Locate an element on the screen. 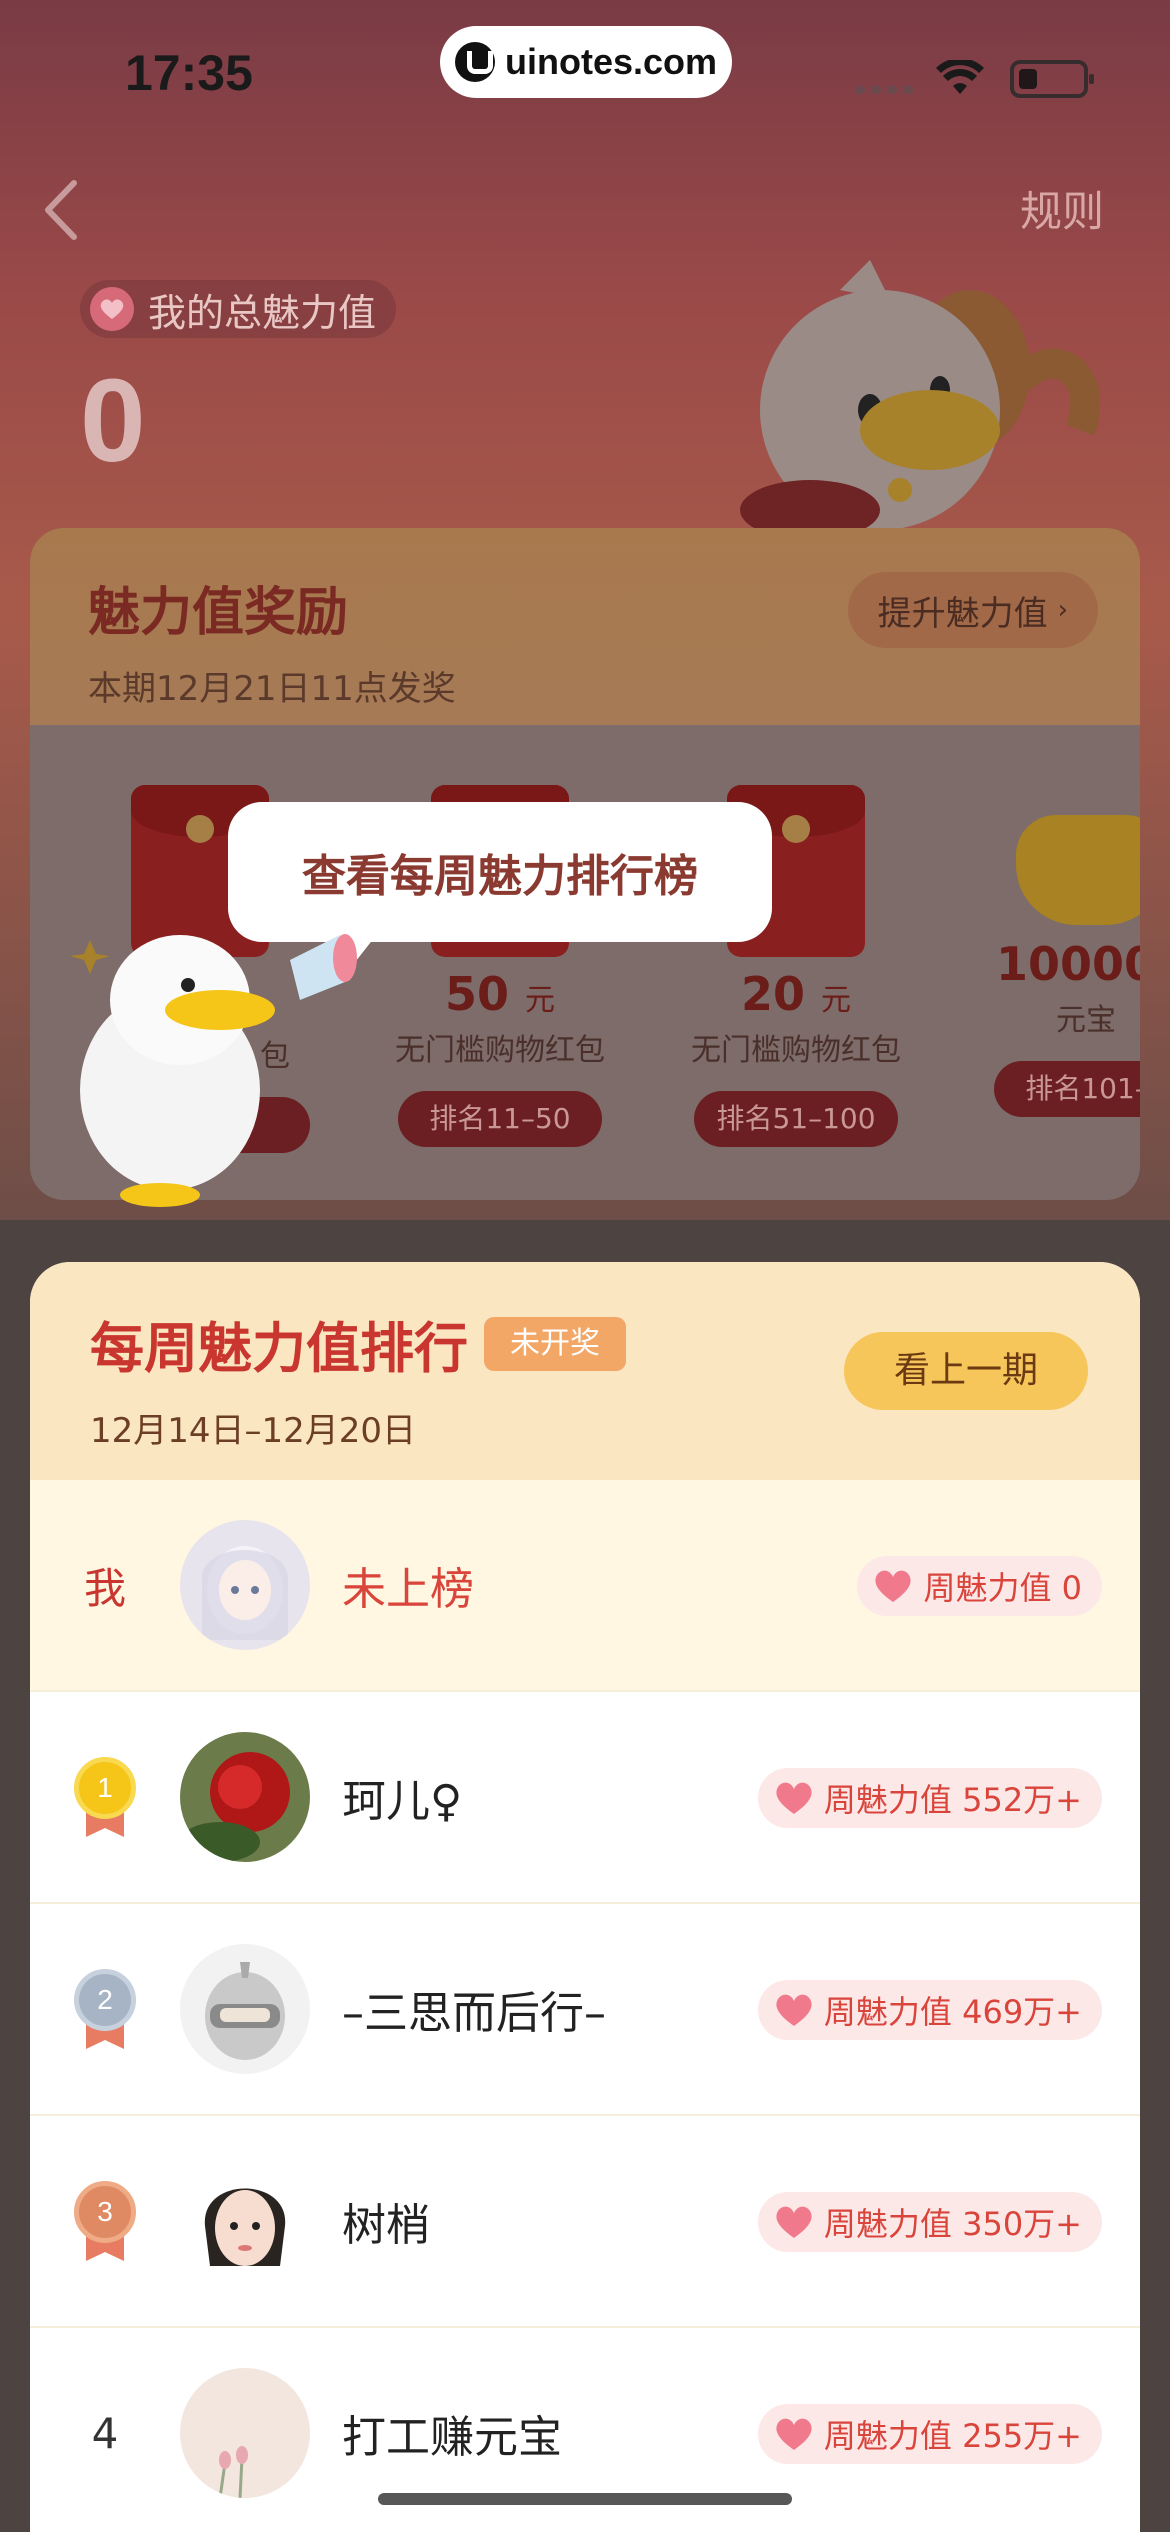 The height and width of the screenshot is (2532, 1170). silver-medal-icon: 2 is located at coordinates (105, 2009).